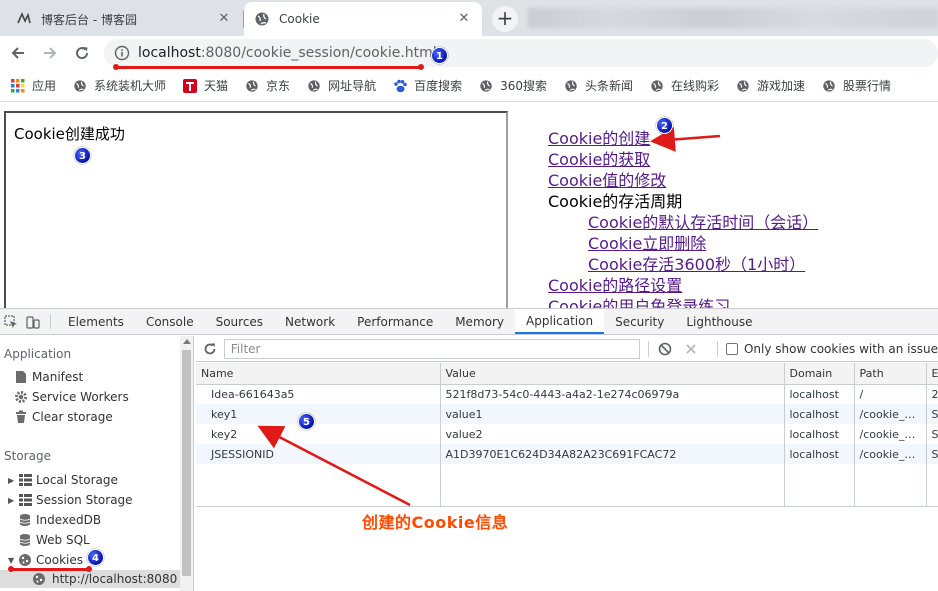 Image resolution: width=938 pixels, height=591 pixels. I want to click on bookmark-item: 在线购彩, so click(684, 85).